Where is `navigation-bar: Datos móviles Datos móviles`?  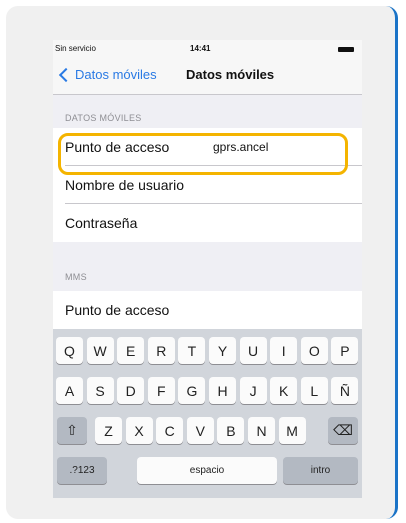
navigation-bar: Datos móviles Datos móviles is located at coordinates (207, 77).